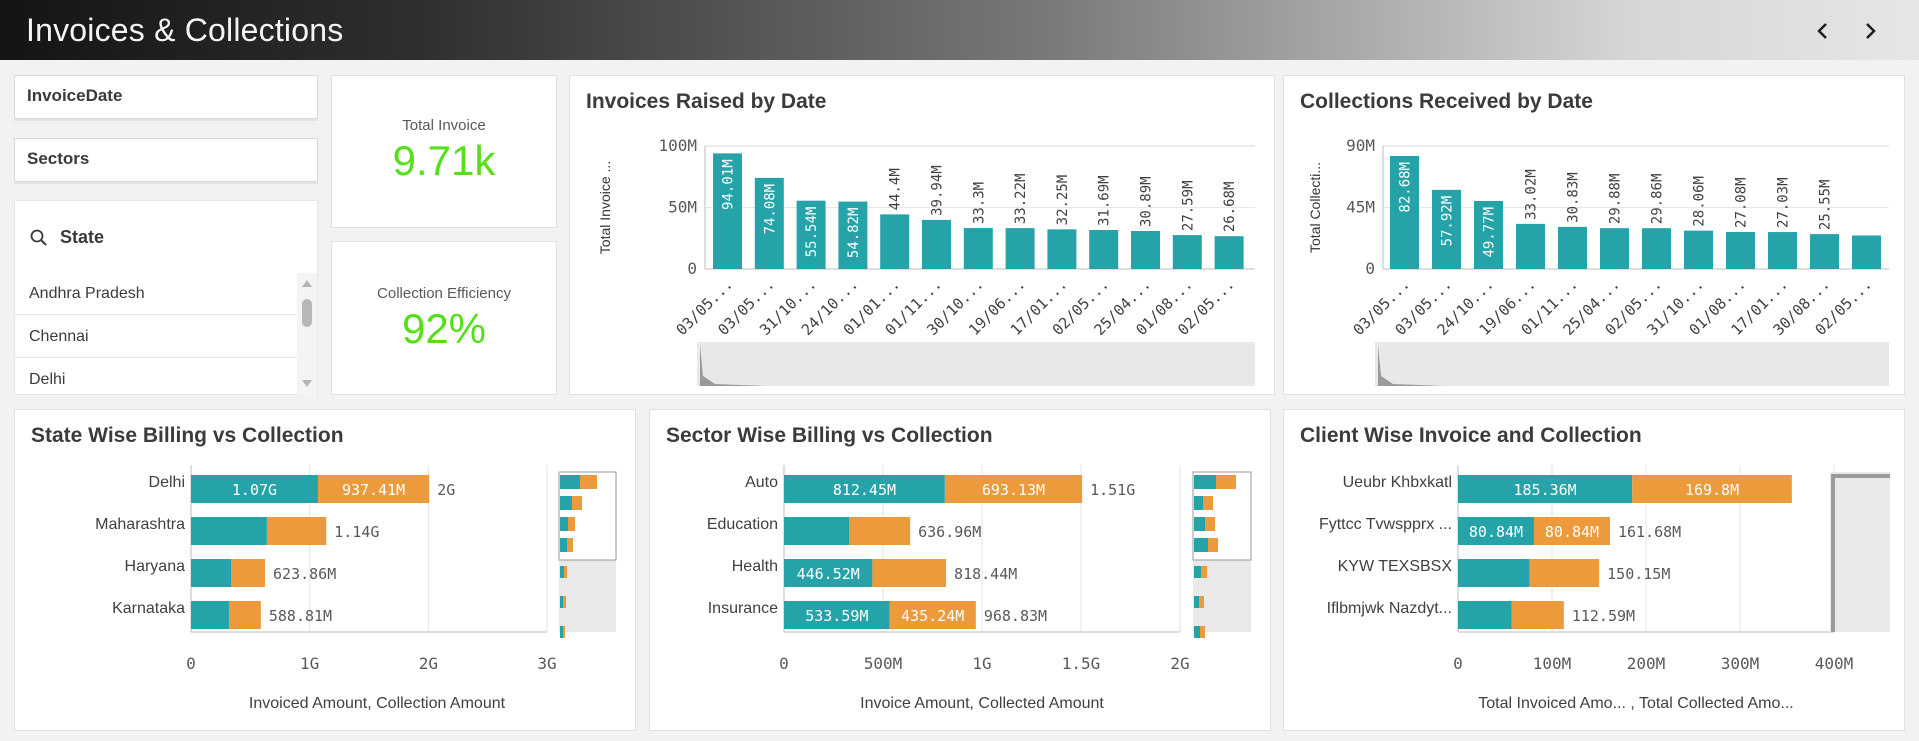  Describe the element at coordinates (307, 384) in the screenshot. I see `scroll-down-icon` at that location.